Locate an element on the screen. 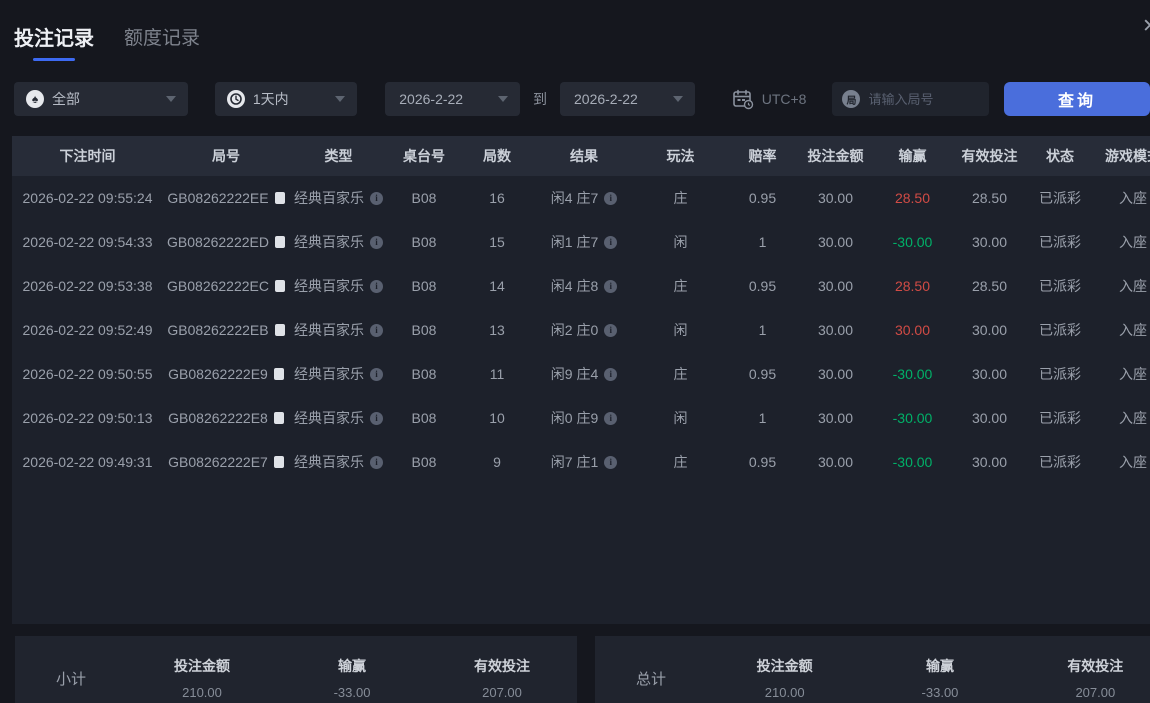 The image size is (1150, 703). cell-bet-time: 2026-02-22 09:50:13 is located at coordinates (87, 418).